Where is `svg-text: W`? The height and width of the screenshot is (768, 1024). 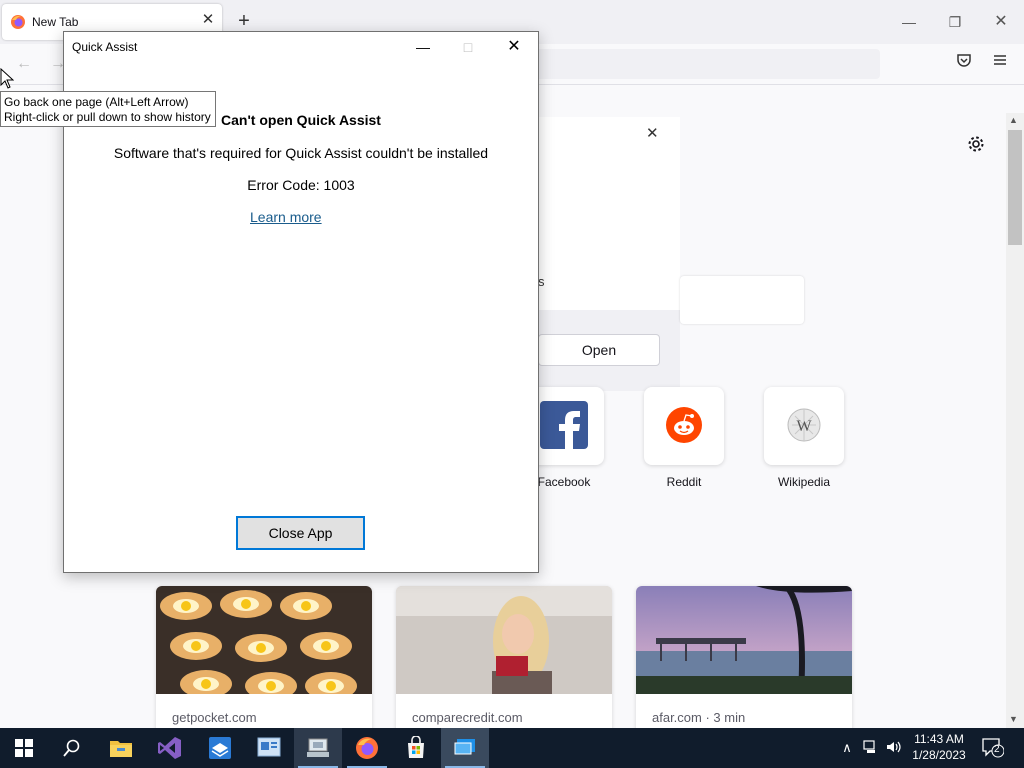
svg-text: W is located at coordinates (804, 426).